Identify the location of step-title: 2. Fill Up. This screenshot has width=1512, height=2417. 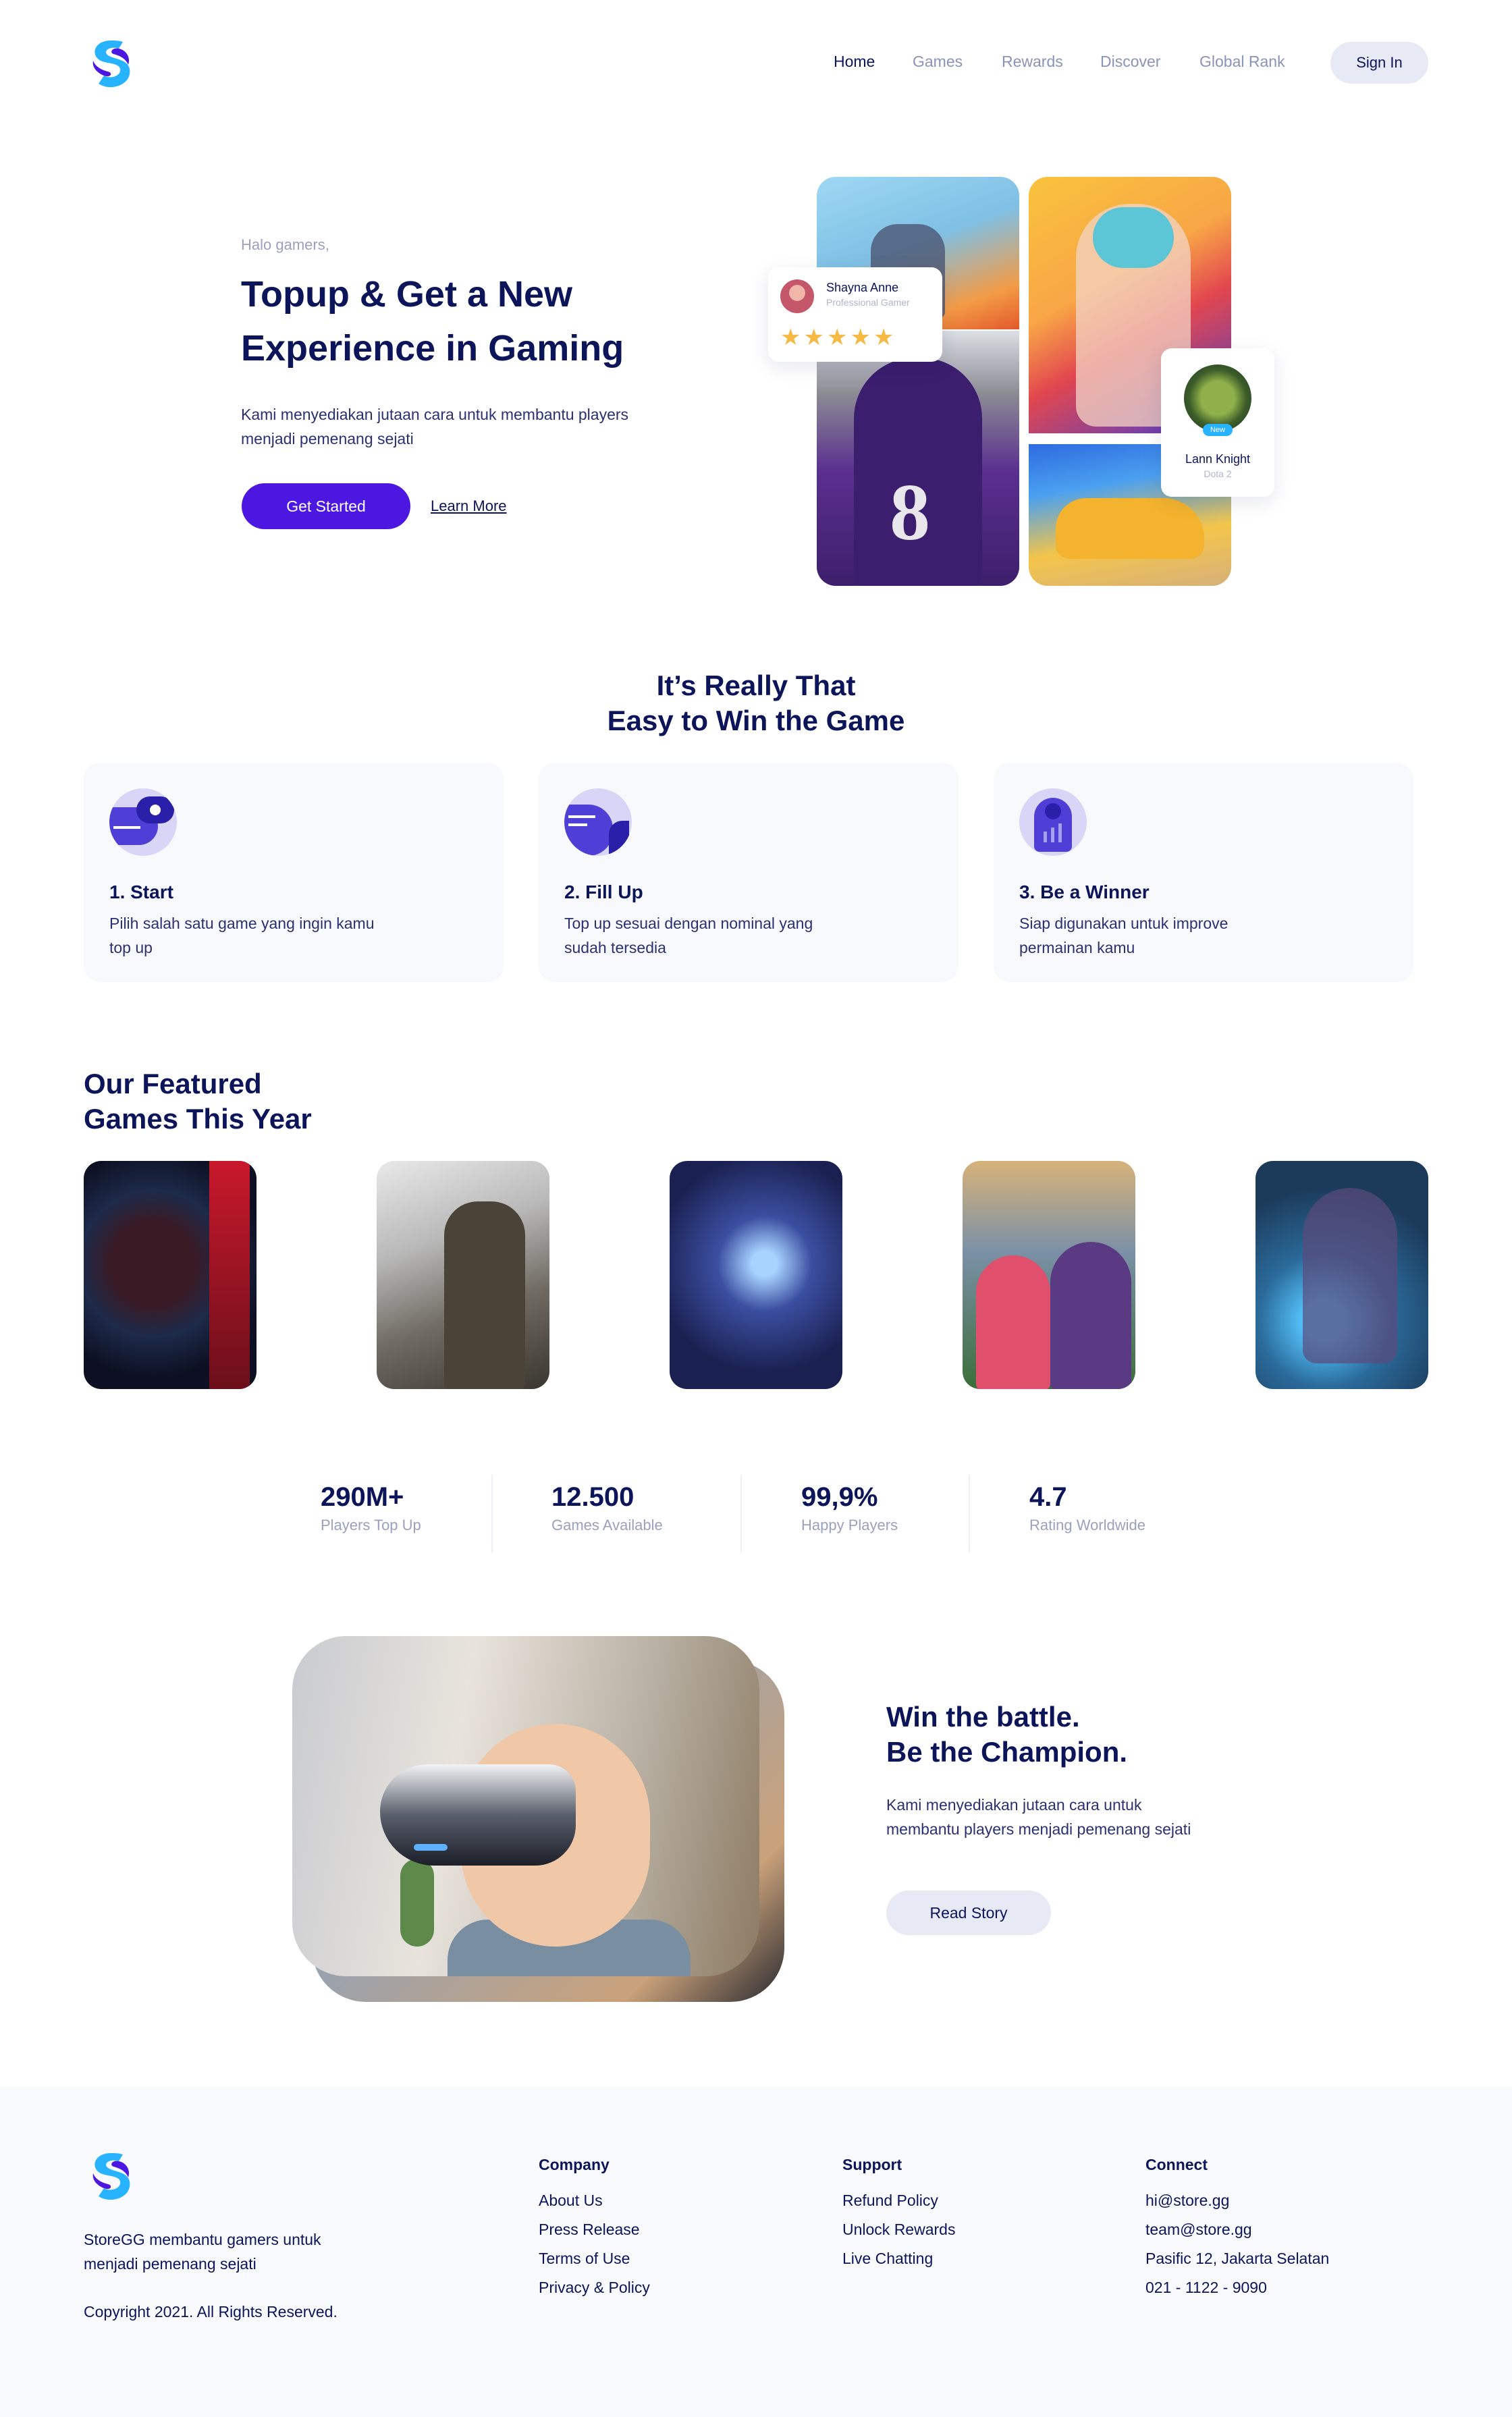
(603, 891).